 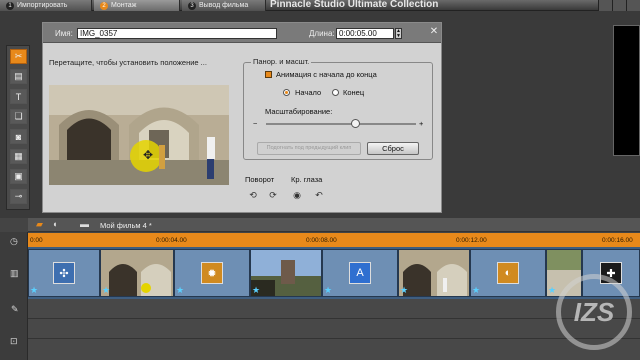 What do you see at coordinates (18, 116) in the screenshot?
I see `effects-icon: ❏` at bounding box center [18, 116].